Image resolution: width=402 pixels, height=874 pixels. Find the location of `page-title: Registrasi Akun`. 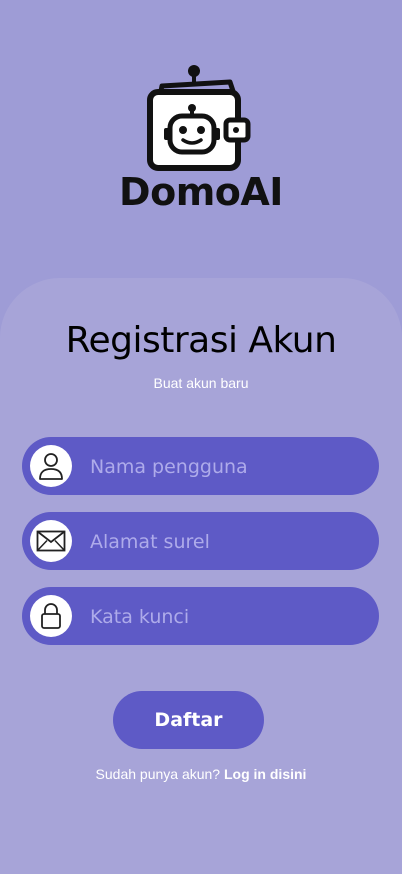

page-title: Registrasi Akun is located at coordinates (201, 340).